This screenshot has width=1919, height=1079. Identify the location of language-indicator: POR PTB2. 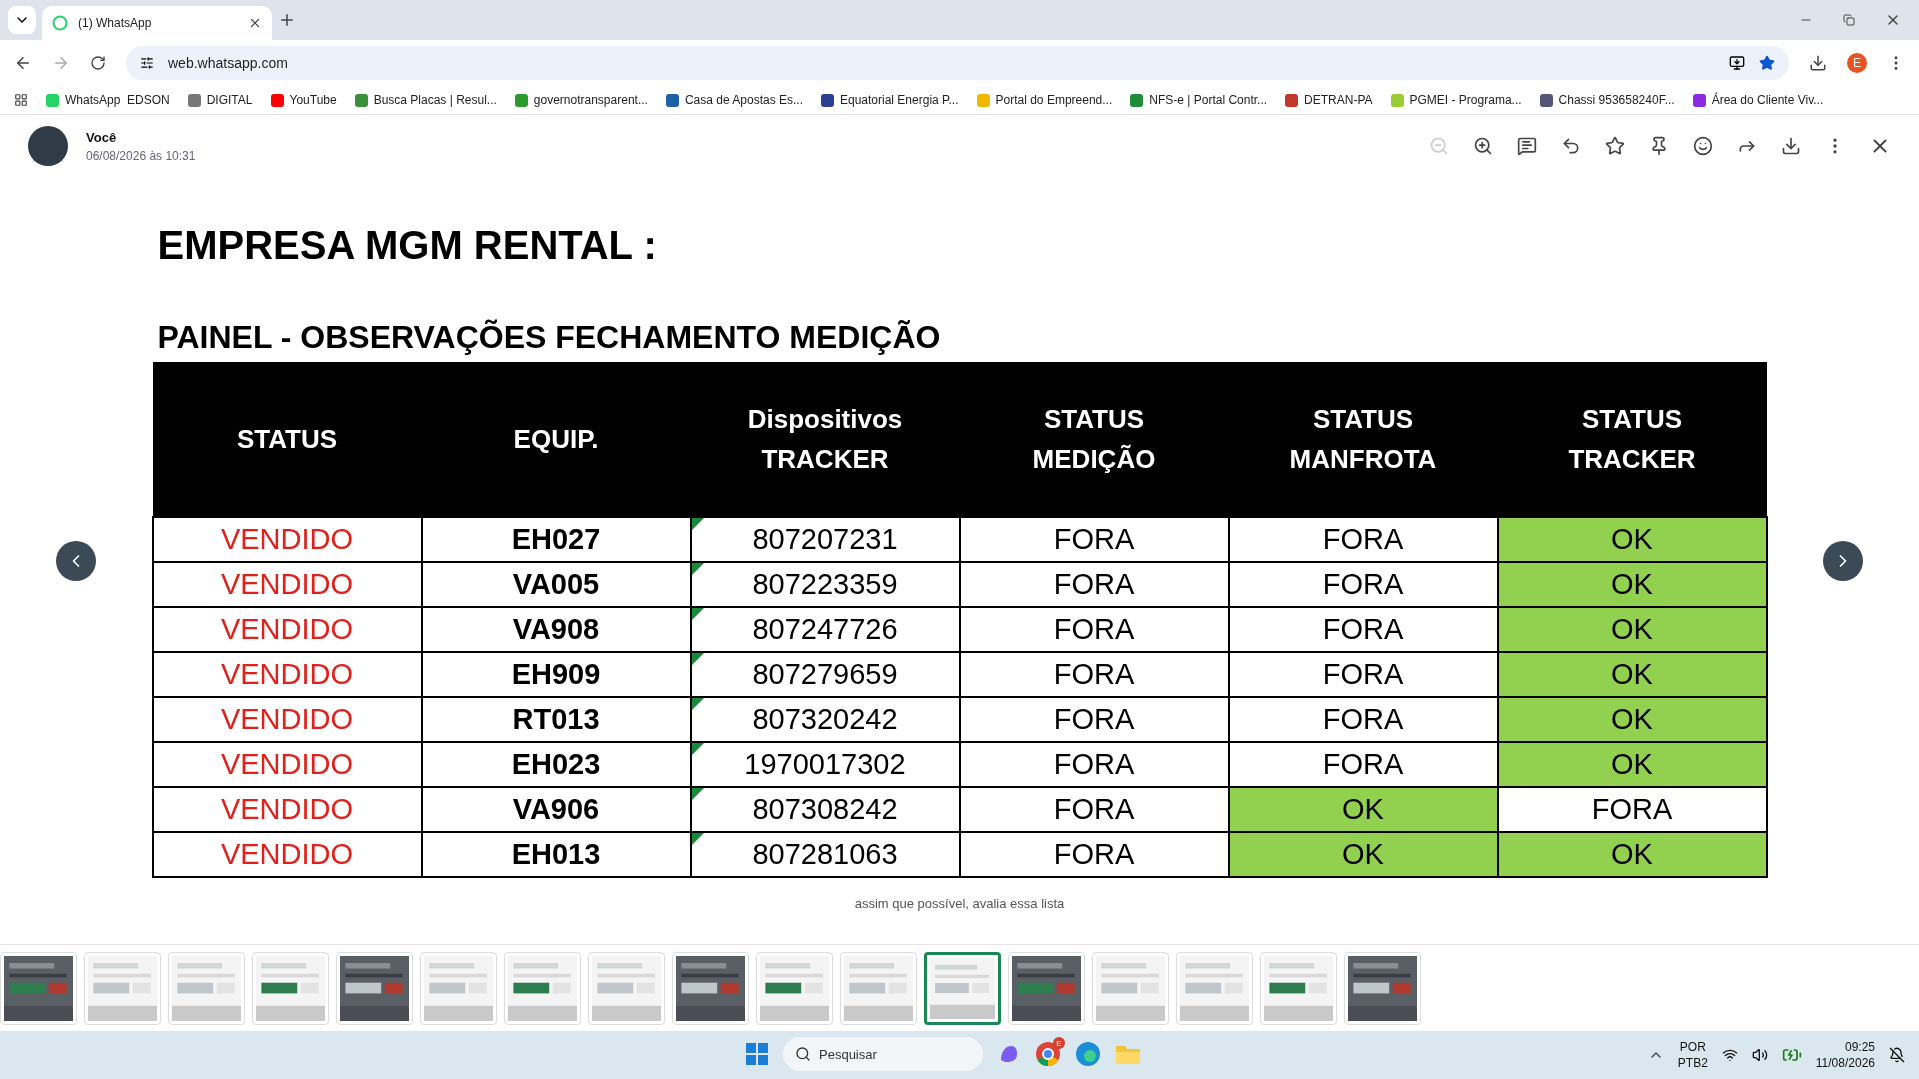
(1692, 1055).